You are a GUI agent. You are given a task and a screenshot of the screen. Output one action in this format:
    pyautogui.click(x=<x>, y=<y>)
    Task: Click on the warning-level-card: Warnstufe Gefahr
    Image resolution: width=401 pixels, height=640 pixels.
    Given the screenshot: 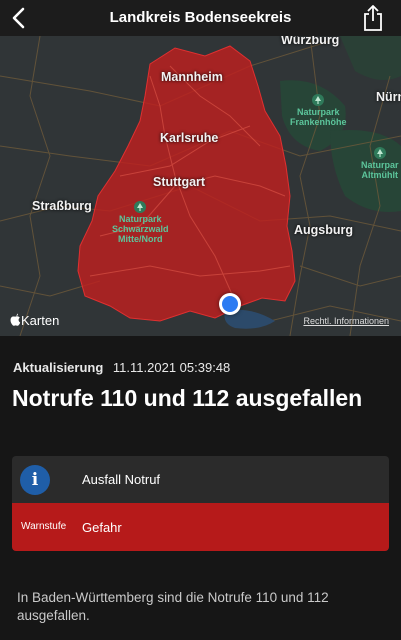 What is the action you would take?
    pyautogui.click(x=200, y=527)
    